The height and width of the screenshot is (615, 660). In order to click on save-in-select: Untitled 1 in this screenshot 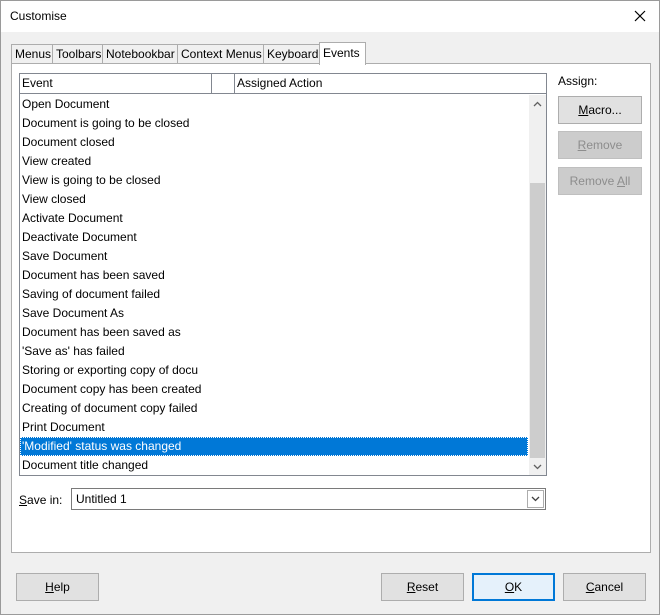, I will do `click(308, 499)`.